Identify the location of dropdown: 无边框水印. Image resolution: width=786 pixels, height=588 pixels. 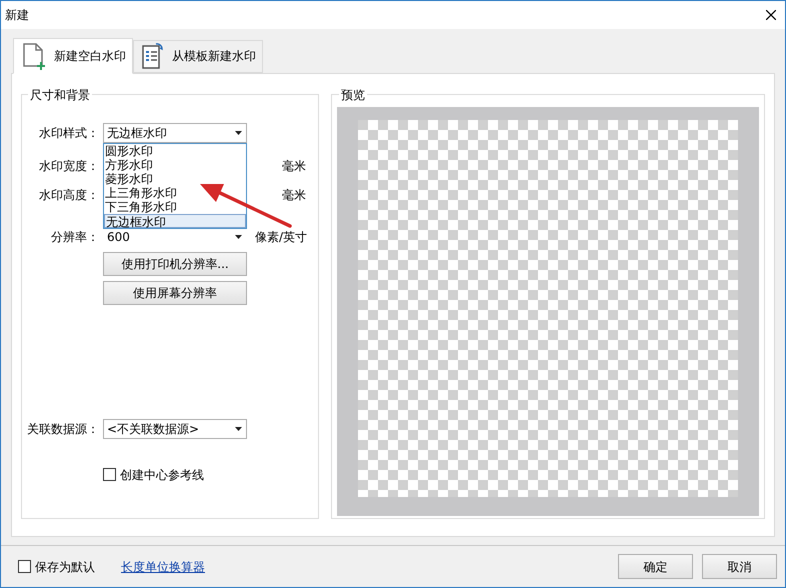
(175, 132).